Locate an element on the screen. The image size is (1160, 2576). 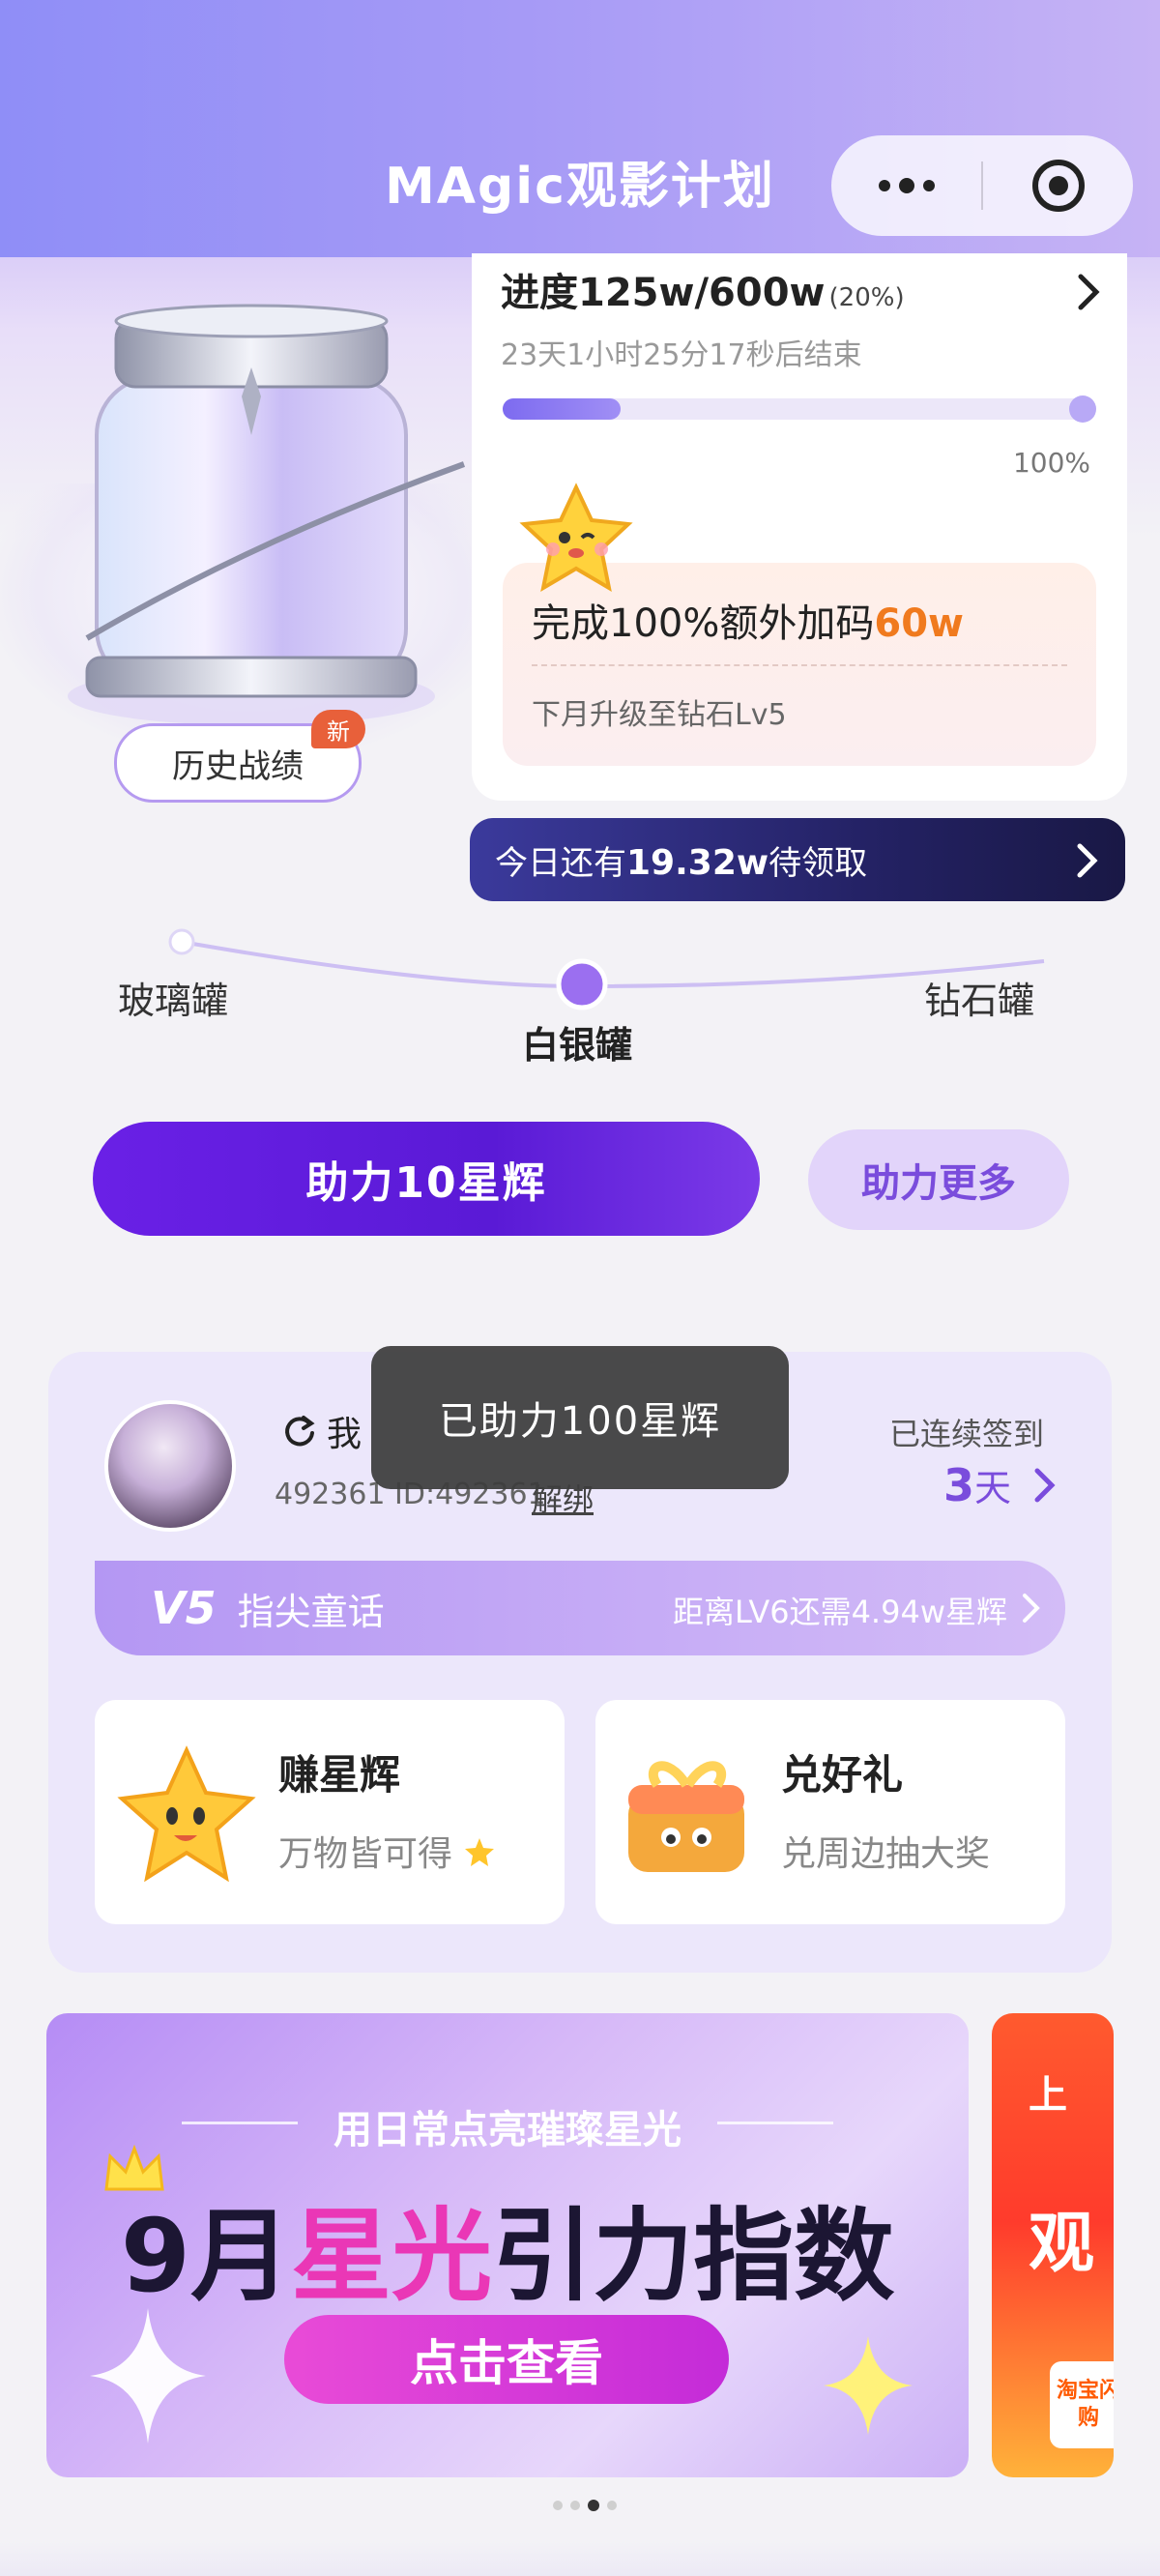
more-button is located at coordinates (906, 185).